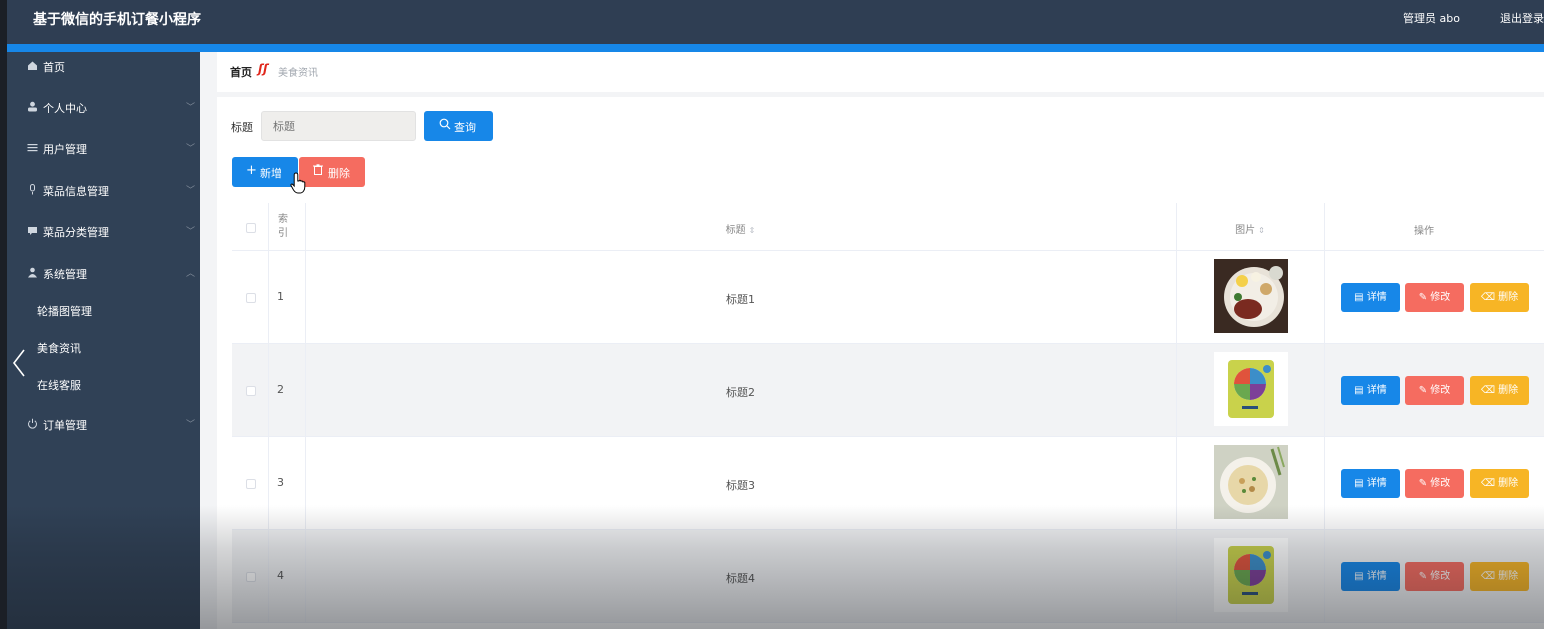  I want to click on chevron-up-icon: ︿, so click(190, 274).